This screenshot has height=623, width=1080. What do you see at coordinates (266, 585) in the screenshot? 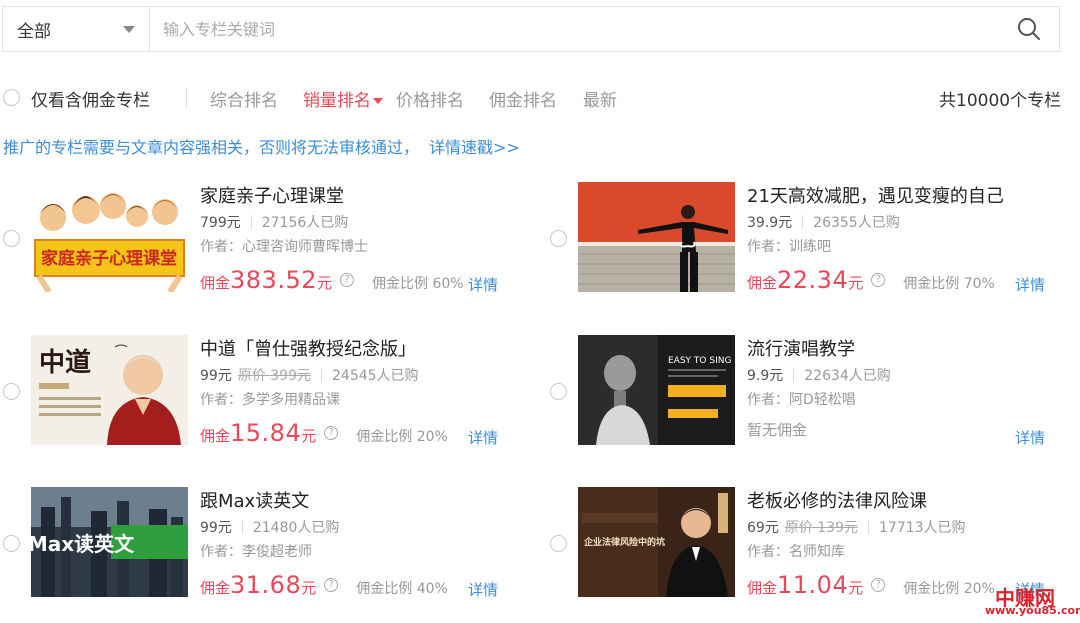
I see `commission-amount: 31.68` at bounding box center [266, 585].